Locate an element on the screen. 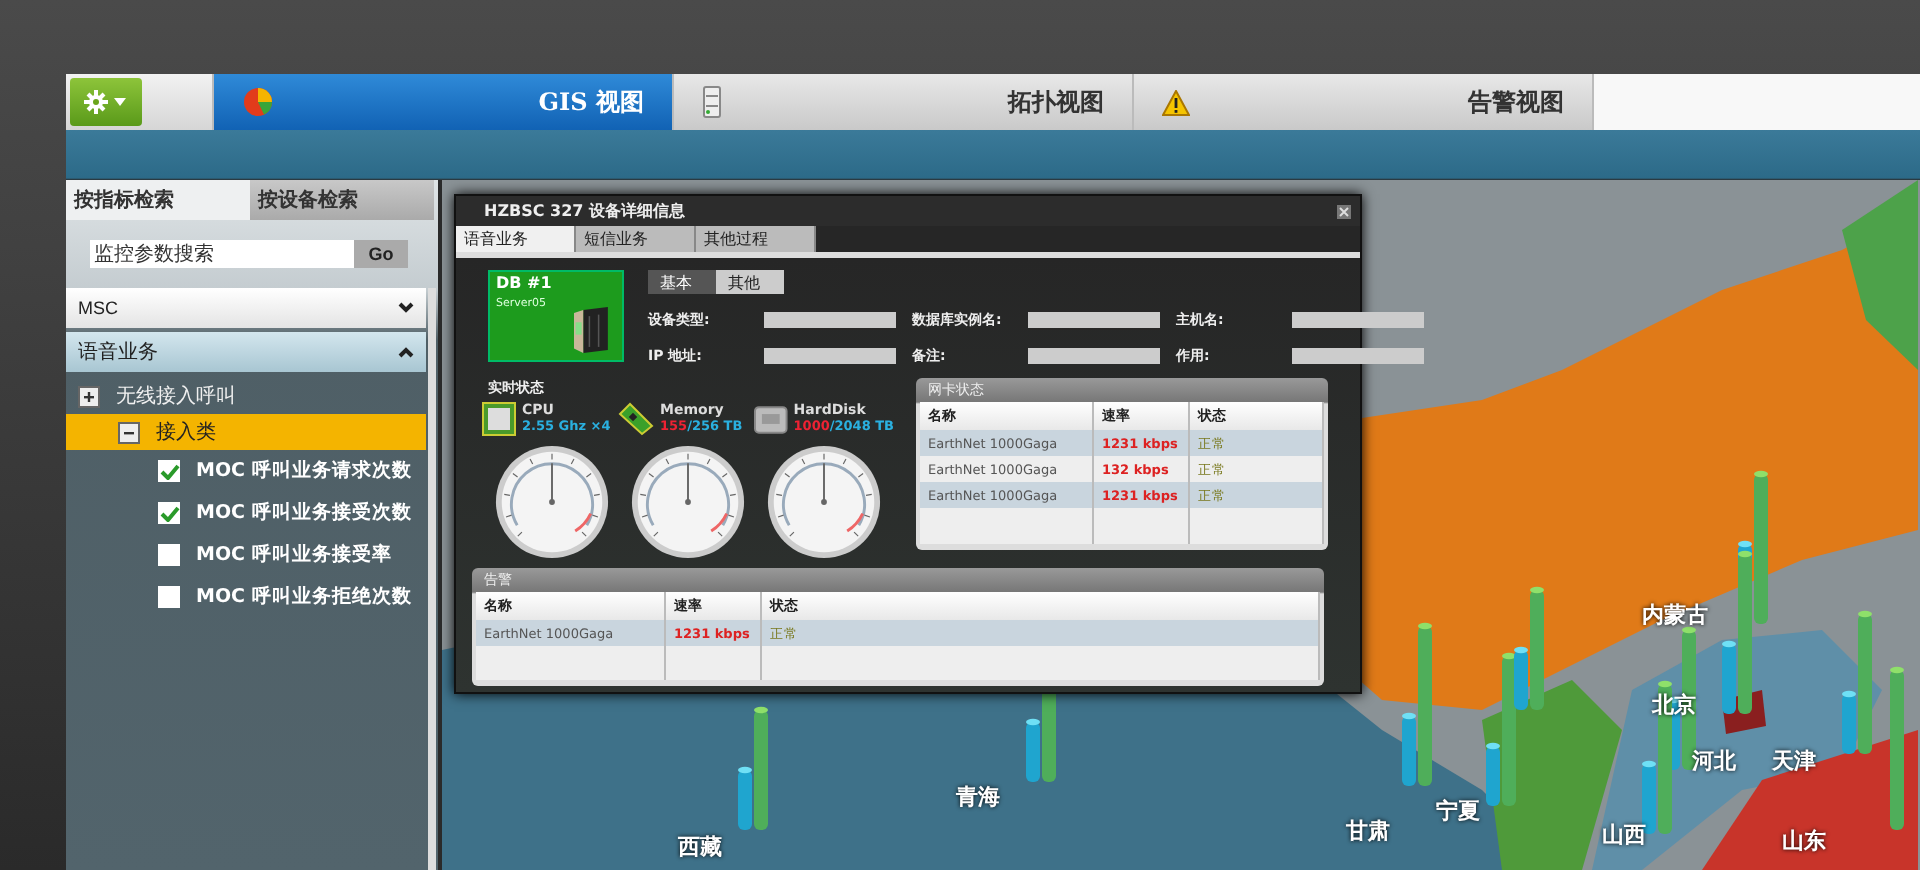 Image resolution: width=1920 pixels, height=870 pixels. province-label: 山西 is located at coordinates (1624, 835).